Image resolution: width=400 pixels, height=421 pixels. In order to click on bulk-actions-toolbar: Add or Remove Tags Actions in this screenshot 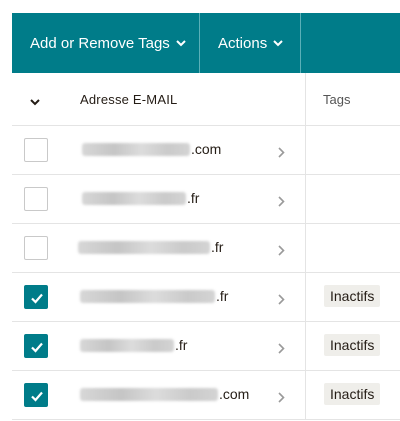, I will do `click(206, 43)`.